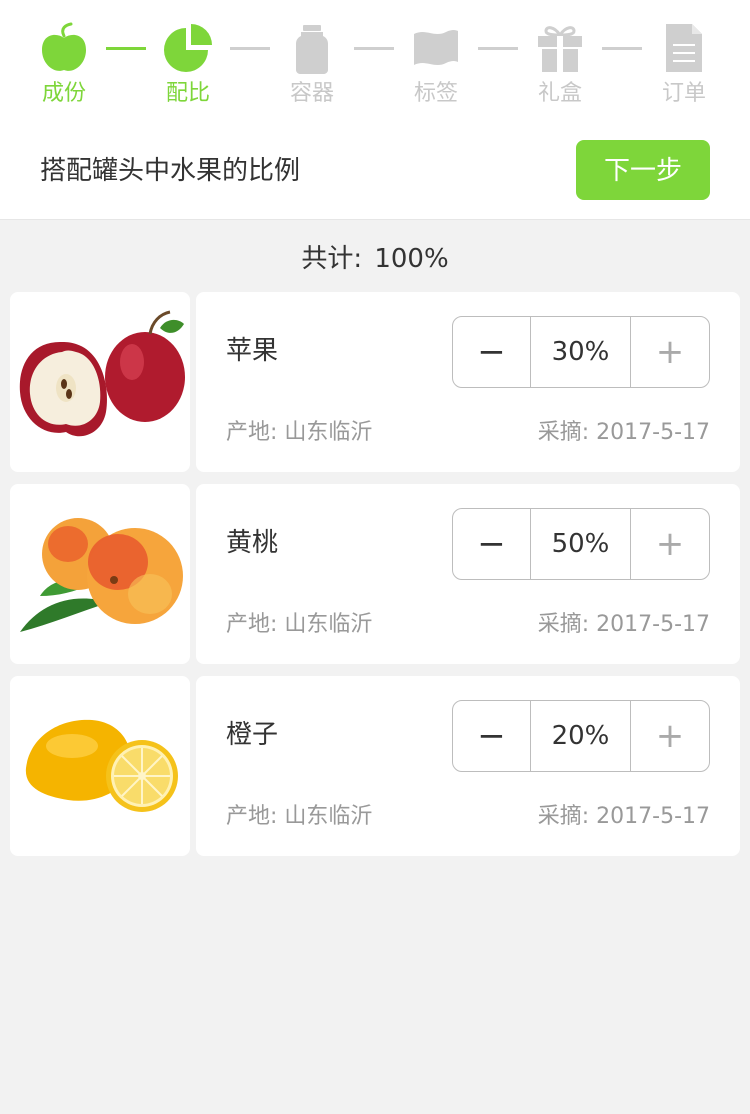  I want to click on fruit-card: 黄桃 − 50% + 产地: 山东临沂 采摘: 2017-5-17, so click(468, 574).